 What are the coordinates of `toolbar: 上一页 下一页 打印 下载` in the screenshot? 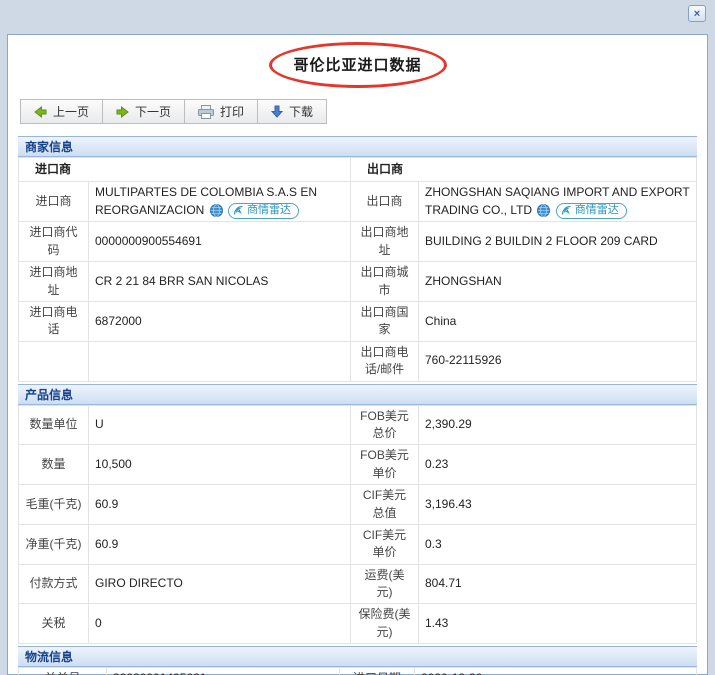 It's located at (358, 111).